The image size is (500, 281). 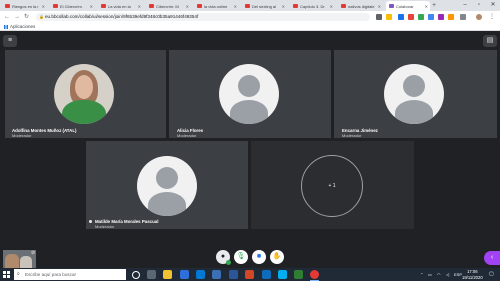 What do you see at coordinates (33, 253) in the screenshot?
I see `hide-self-view-icon: ⊘` at bounding box center [33, 253].